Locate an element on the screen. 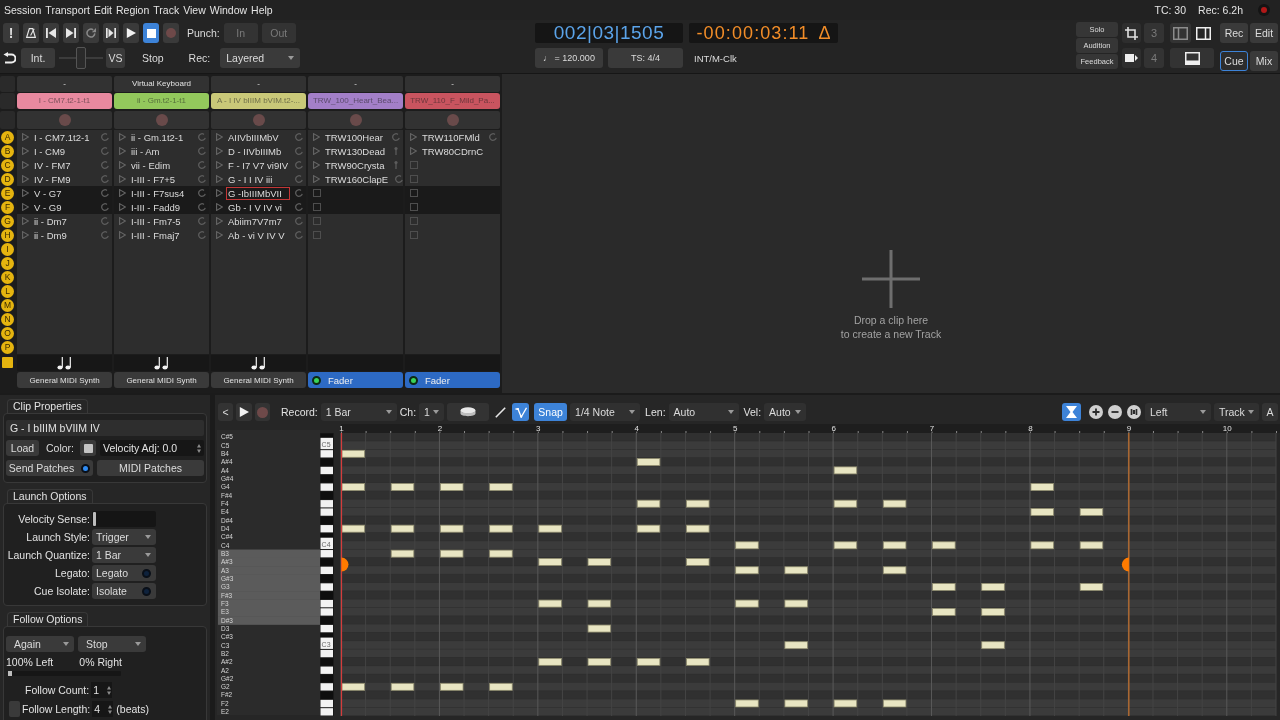 This screenshot has height=720, width=1280. menu-item: Transport is located at coordinates (67, 10).